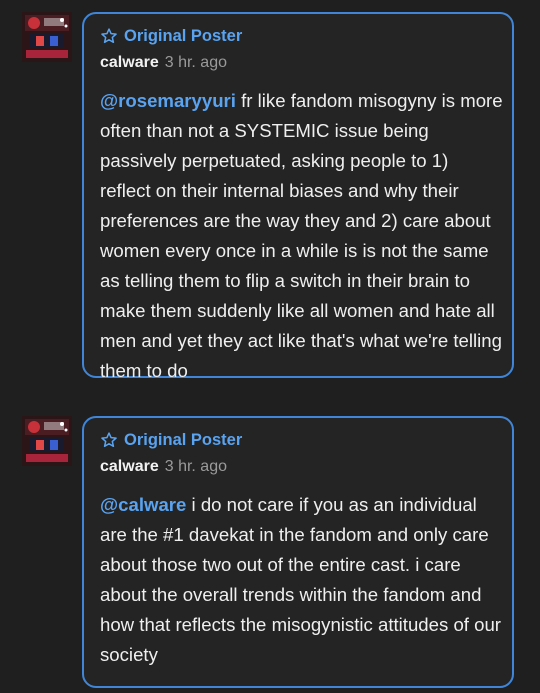  I want to click on mention-link: @rosemaryyuri, so click(168, 100).